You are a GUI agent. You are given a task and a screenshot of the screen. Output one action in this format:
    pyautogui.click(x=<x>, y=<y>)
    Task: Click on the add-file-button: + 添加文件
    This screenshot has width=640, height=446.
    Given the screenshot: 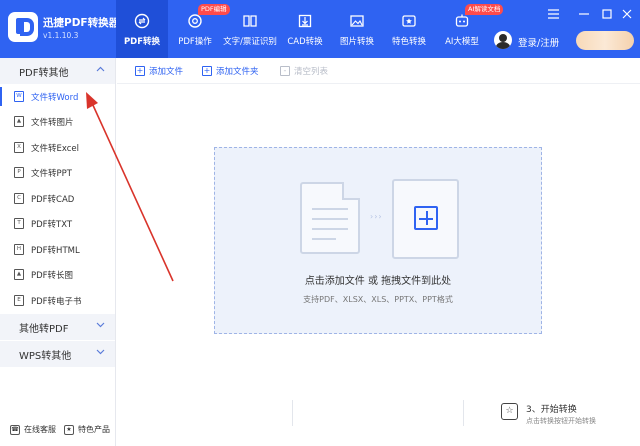 What is the action you would take?
    pyautogui.click(x=159, y=71)
    